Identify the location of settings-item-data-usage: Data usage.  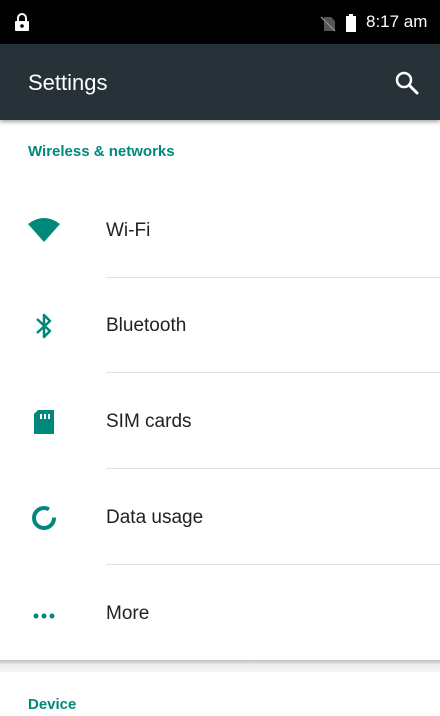
(220, 517).